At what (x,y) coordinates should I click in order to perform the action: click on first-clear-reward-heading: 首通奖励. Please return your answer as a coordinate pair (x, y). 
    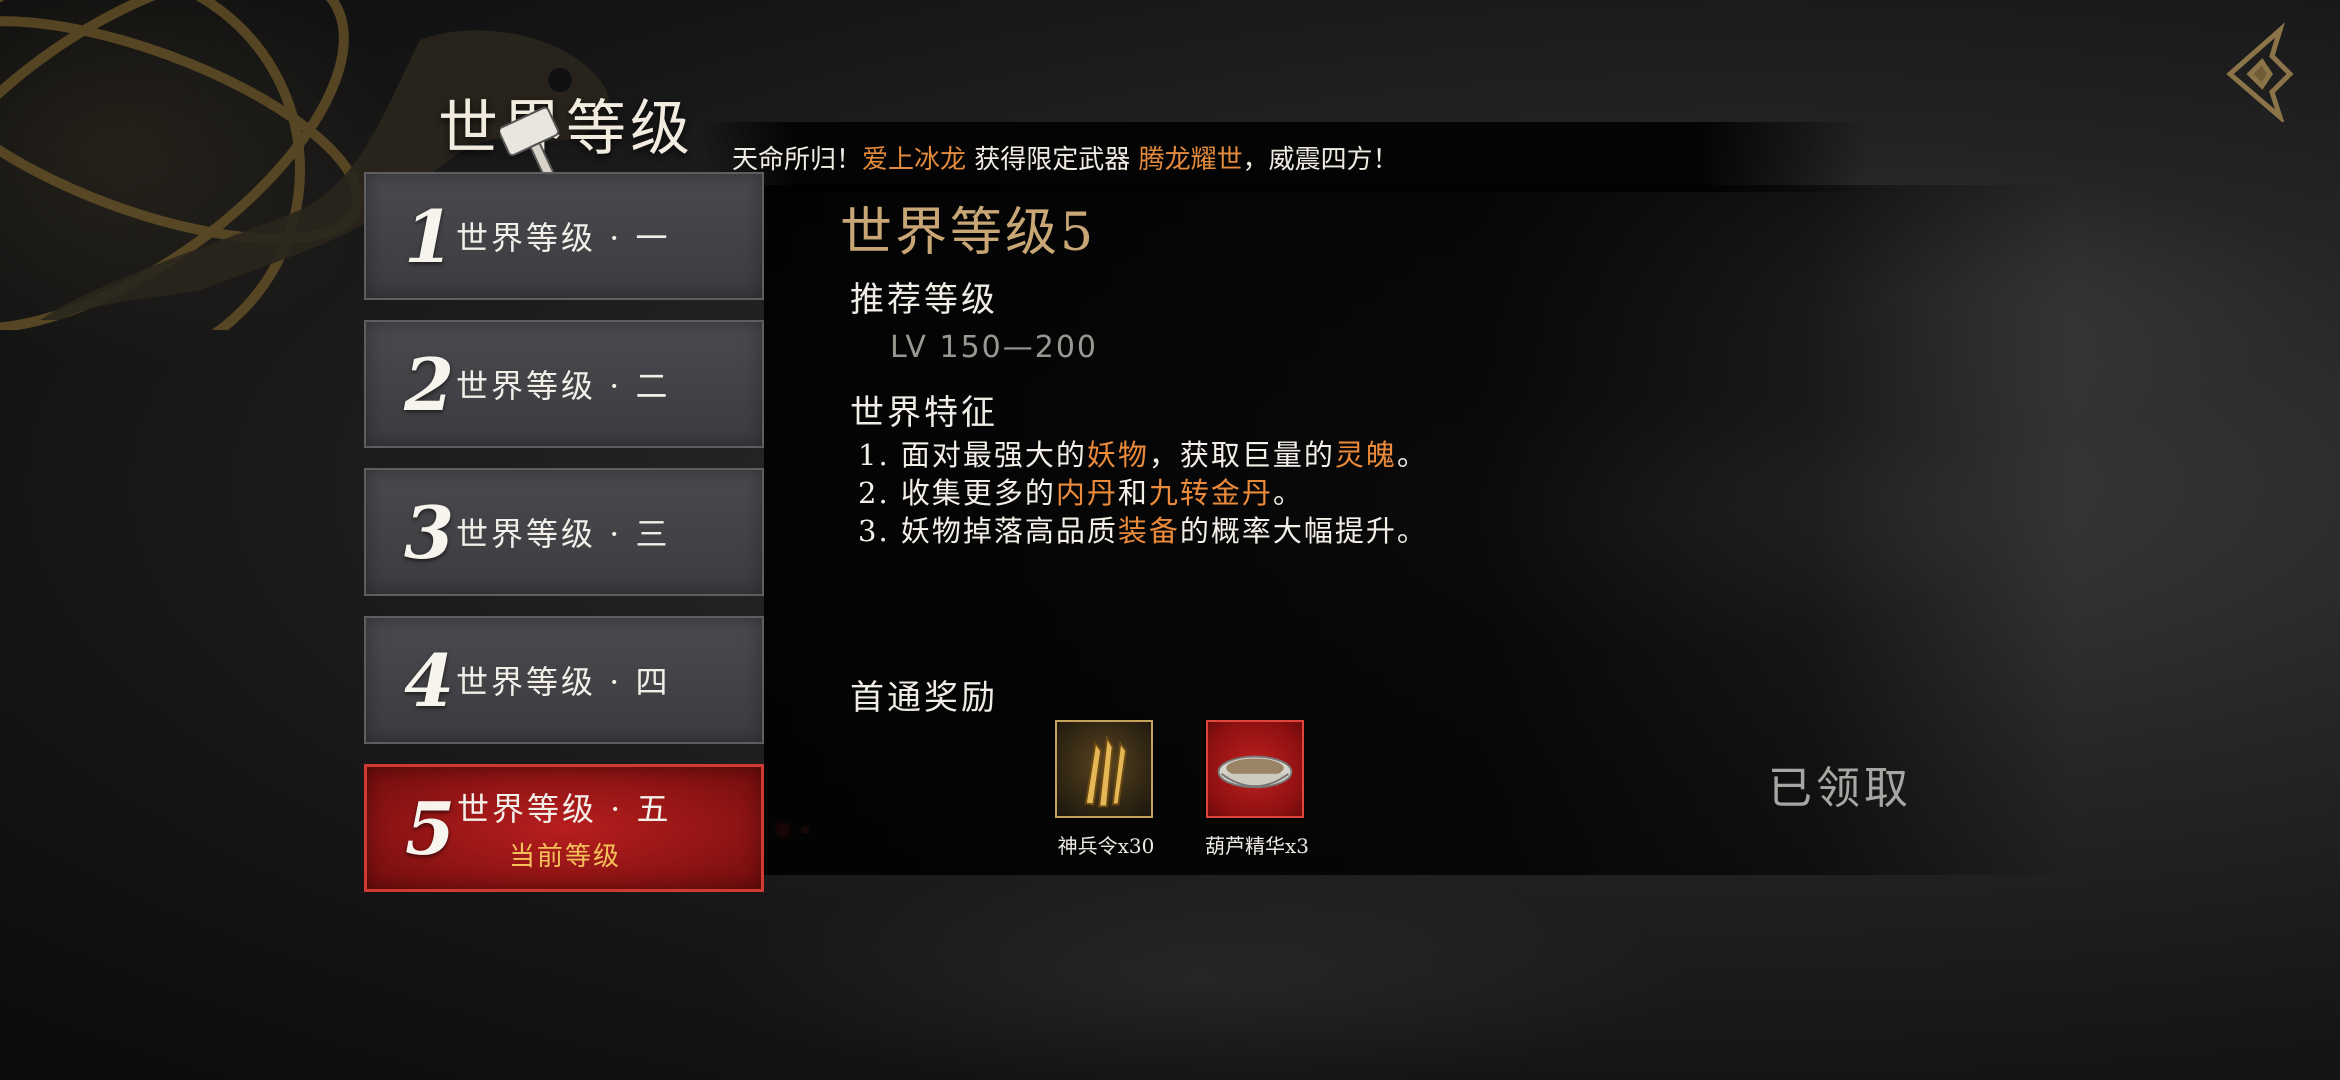
    Looking at the image, I should click on (924, 698).